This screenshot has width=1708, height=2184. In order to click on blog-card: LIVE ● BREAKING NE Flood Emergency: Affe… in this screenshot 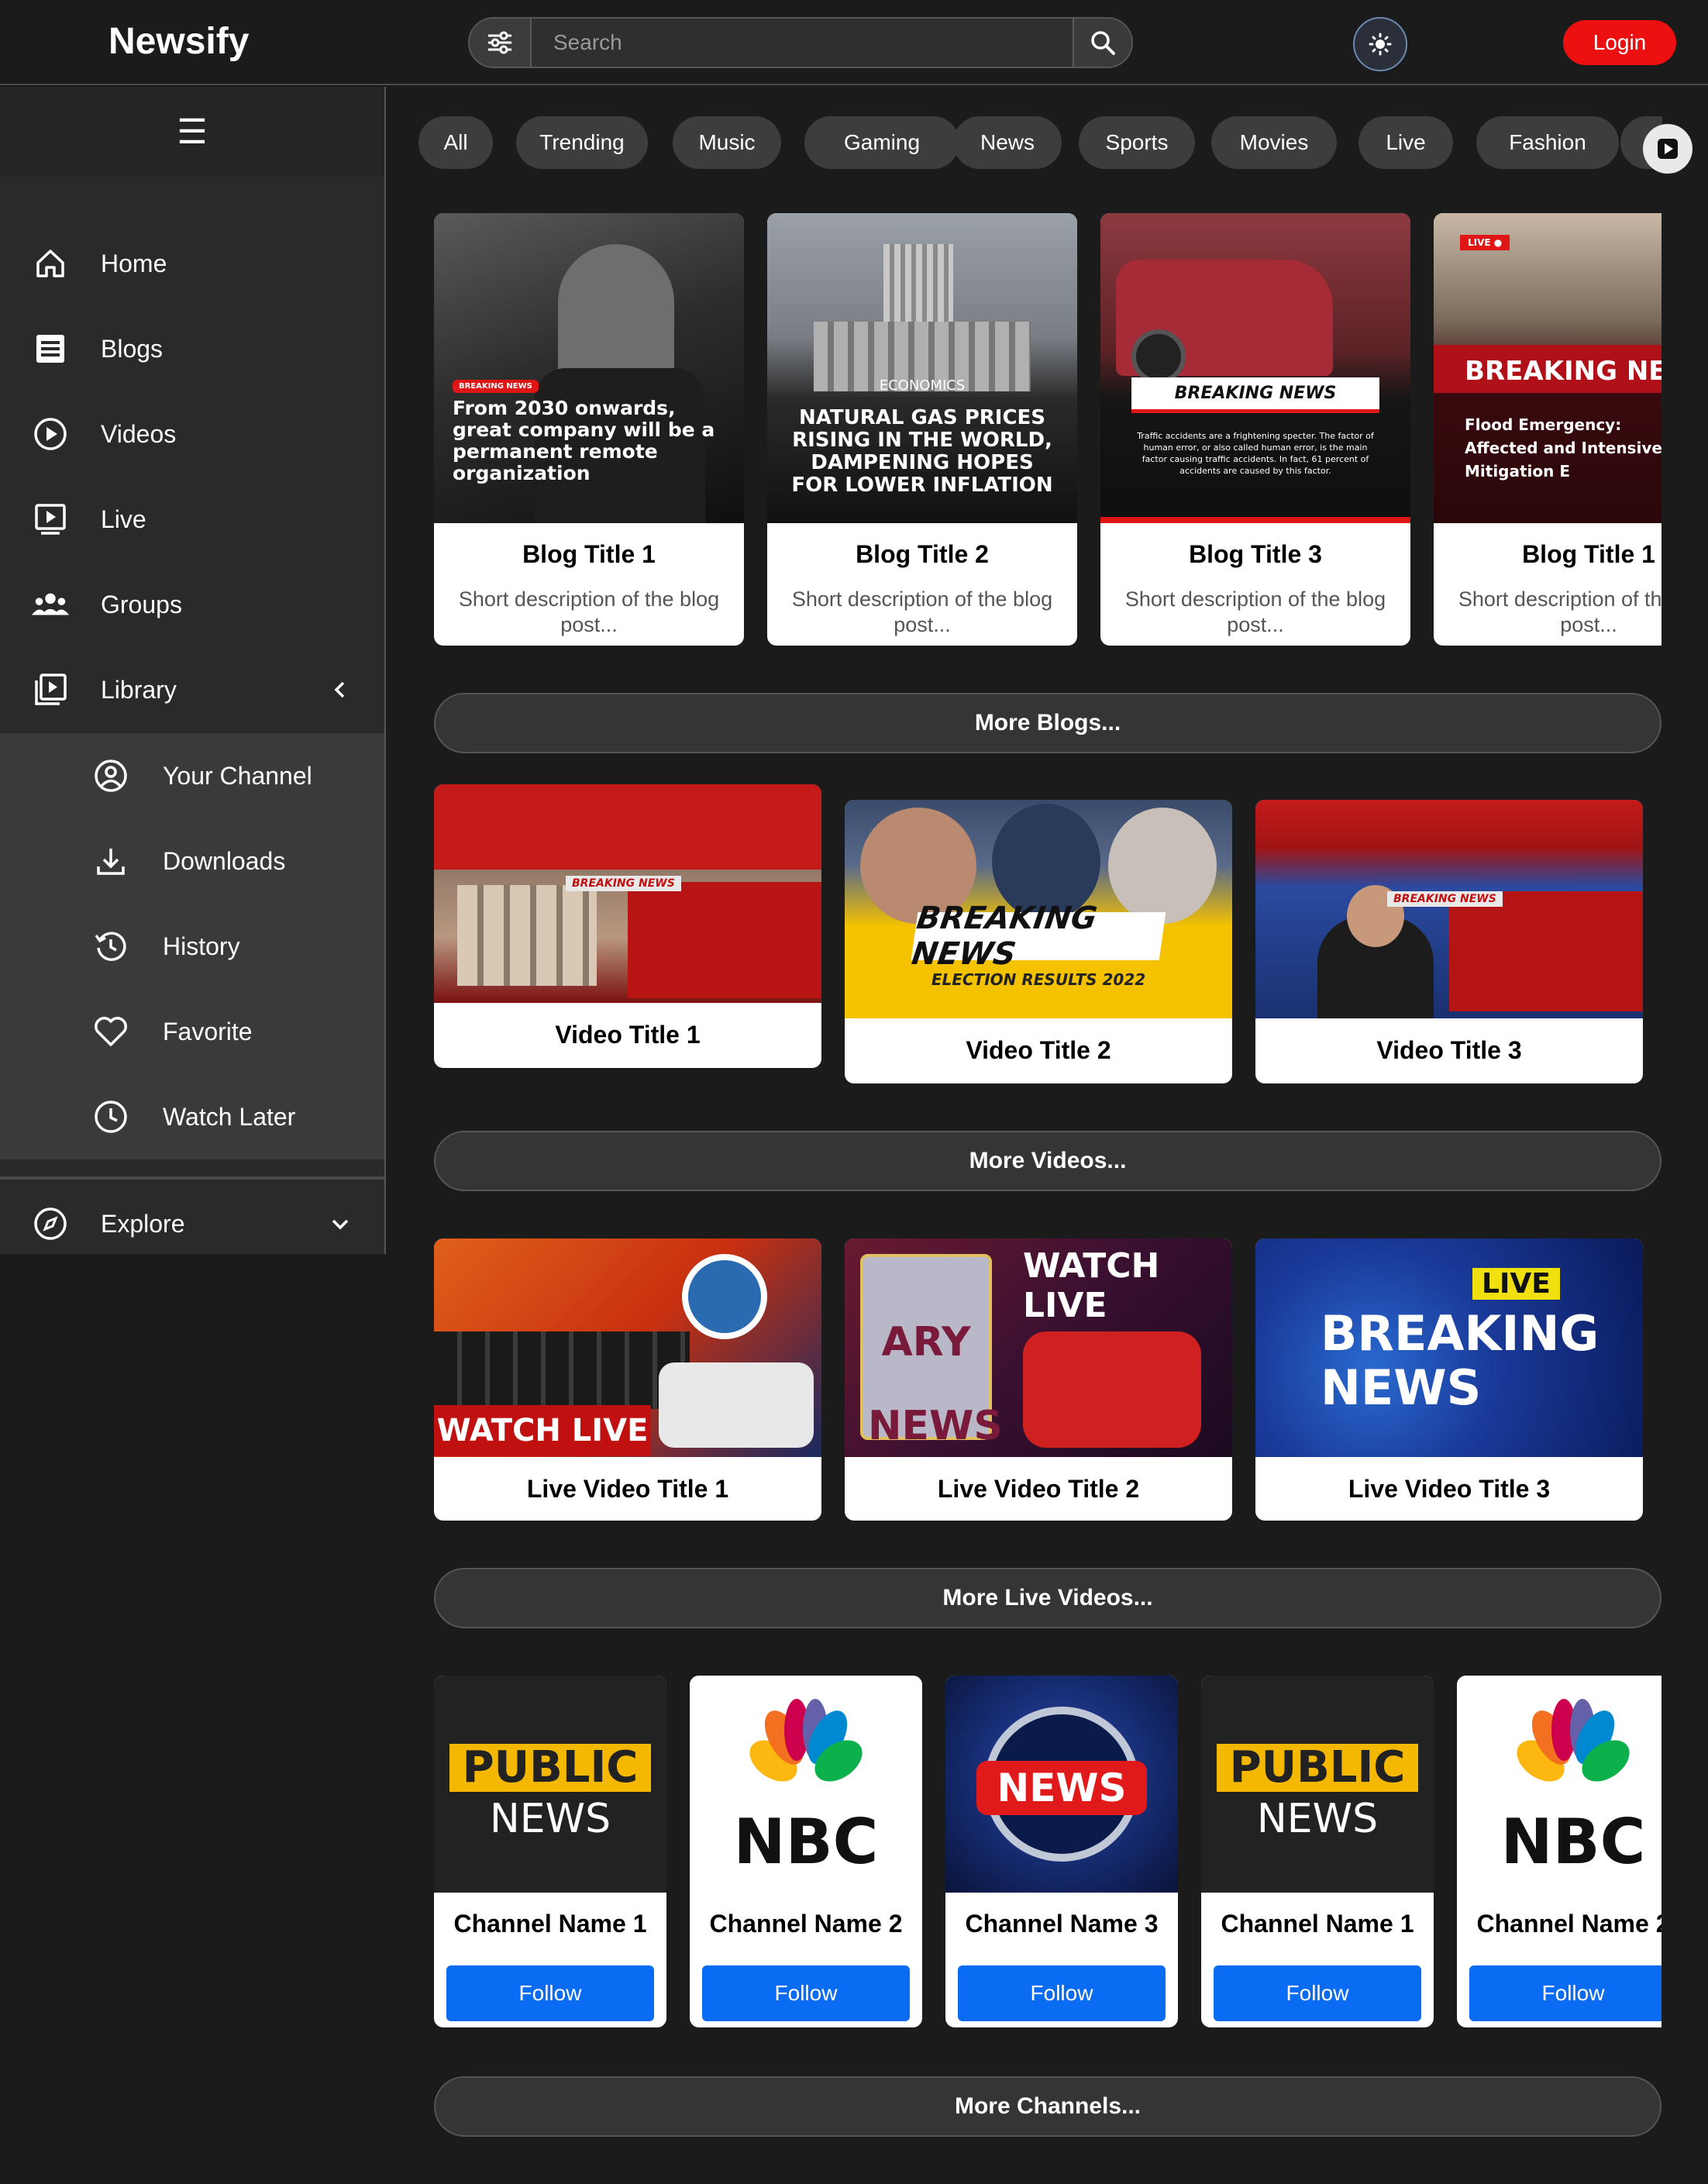, I will do `click(1548, 429)`.